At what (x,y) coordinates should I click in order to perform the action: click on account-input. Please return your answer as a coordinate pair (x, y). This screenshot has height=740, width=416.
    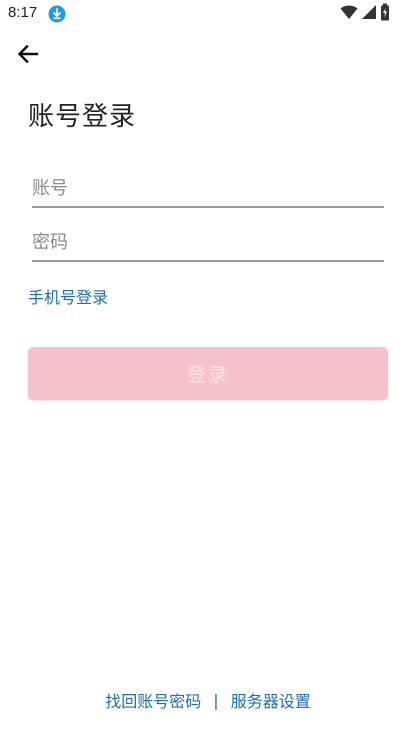
    Looking at the image, I should click on (208, 188).